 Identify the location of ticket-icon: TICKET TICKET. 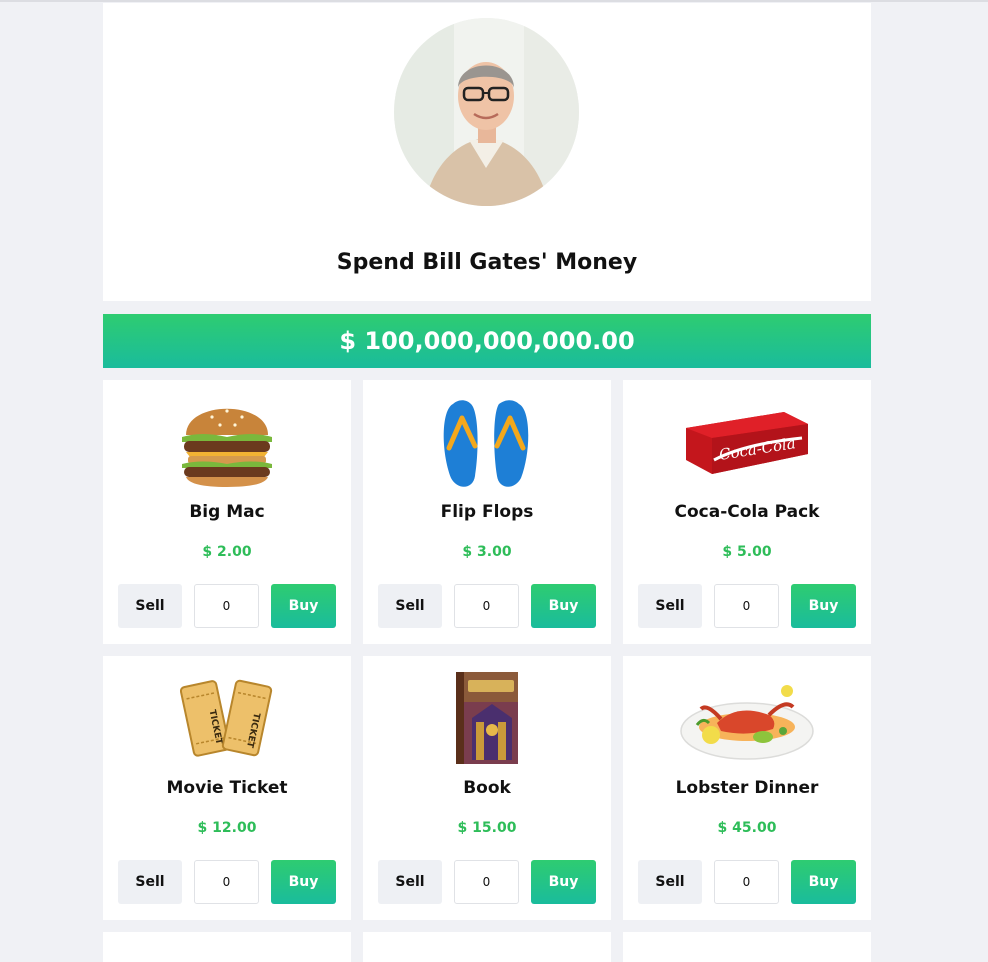
(227, 718).